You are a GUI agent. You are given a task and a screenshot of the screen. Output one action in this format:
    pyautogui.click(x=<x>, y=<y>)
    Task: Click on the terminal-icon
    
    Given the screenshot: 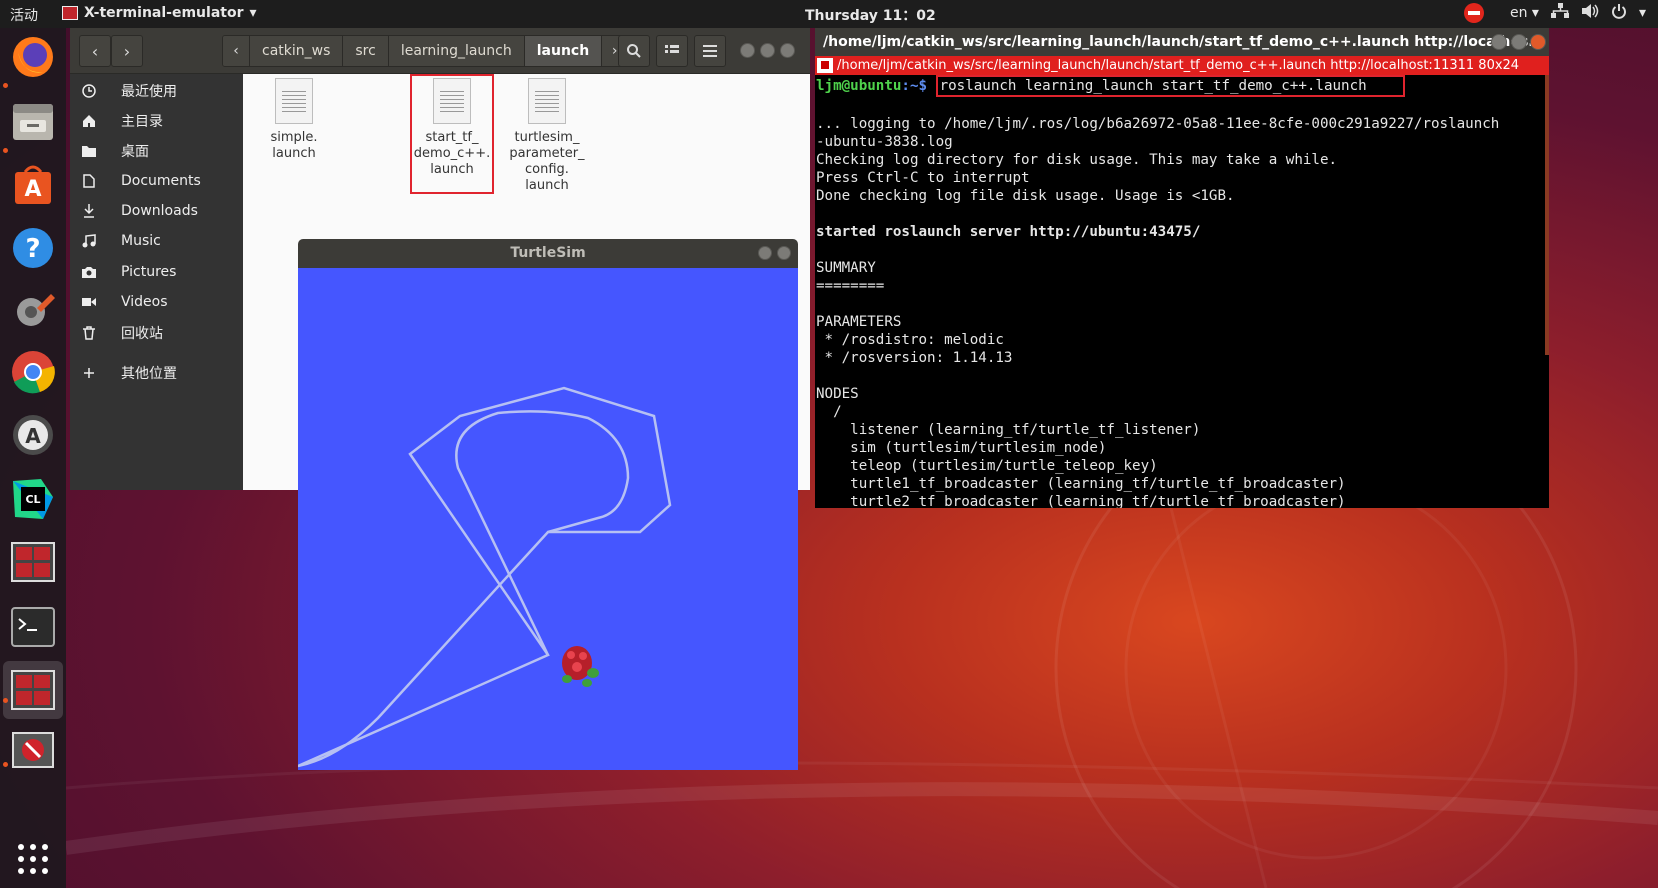 What is the action you would take?
    pyautogui.click(x=33, y=627)
    